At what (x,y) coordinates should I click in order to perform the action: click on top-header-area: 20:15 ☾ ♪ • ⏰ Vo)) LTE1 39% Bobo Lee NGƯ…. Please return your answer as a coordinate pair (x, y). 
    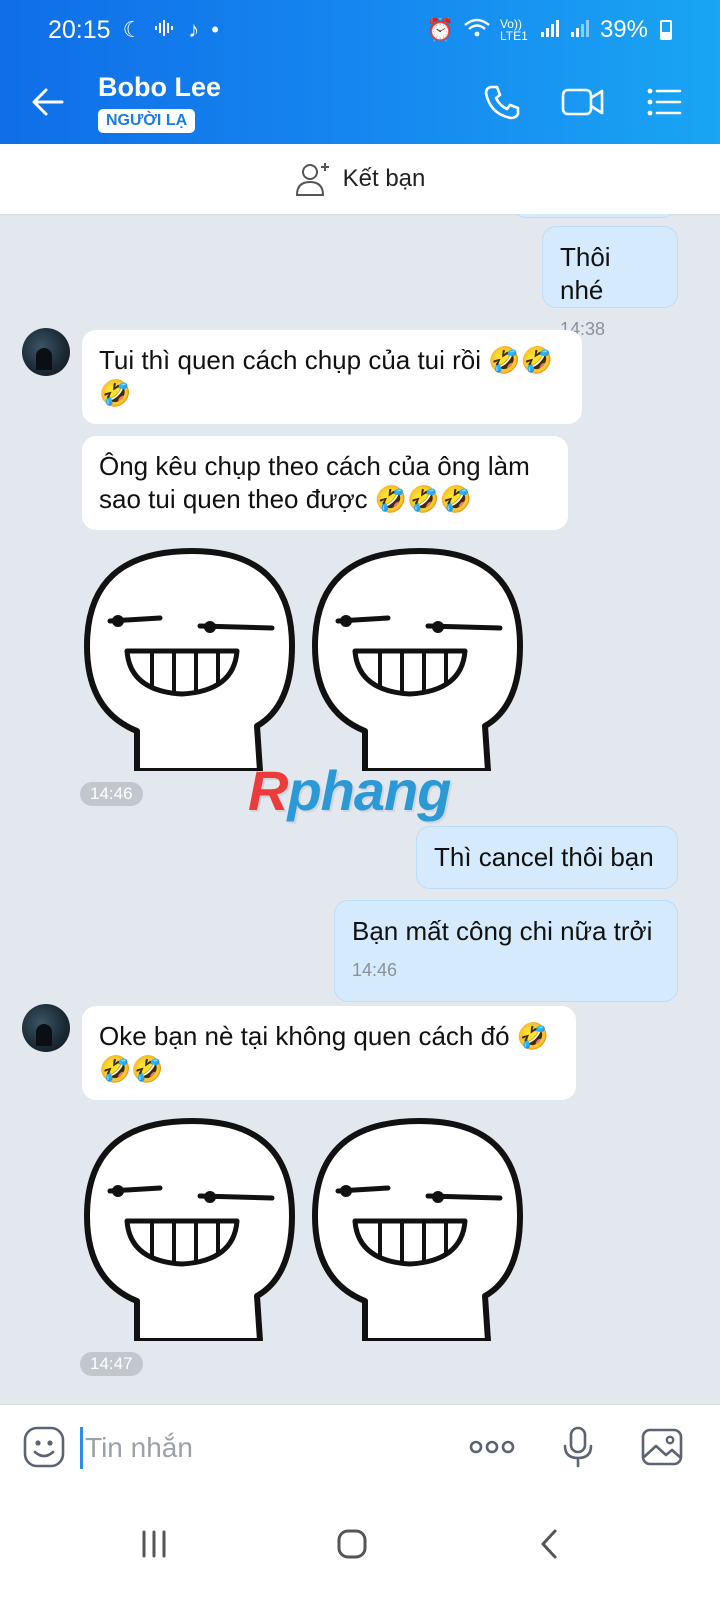
    Looking at the image, I should click on (360, 72).